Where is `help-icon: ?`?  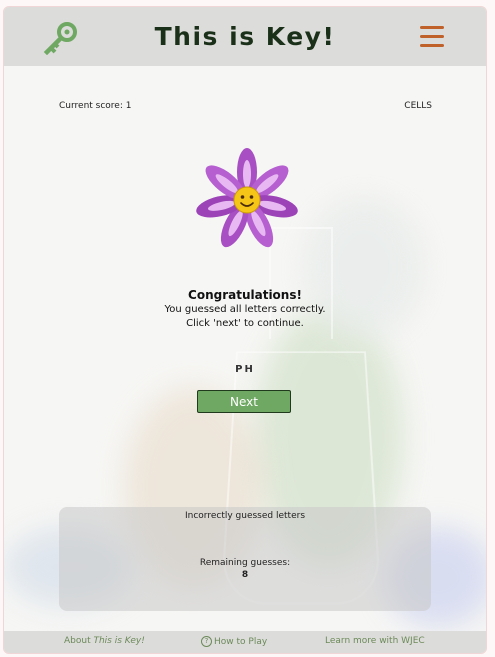 help-icon: ? is located at coordinates (206, 641).